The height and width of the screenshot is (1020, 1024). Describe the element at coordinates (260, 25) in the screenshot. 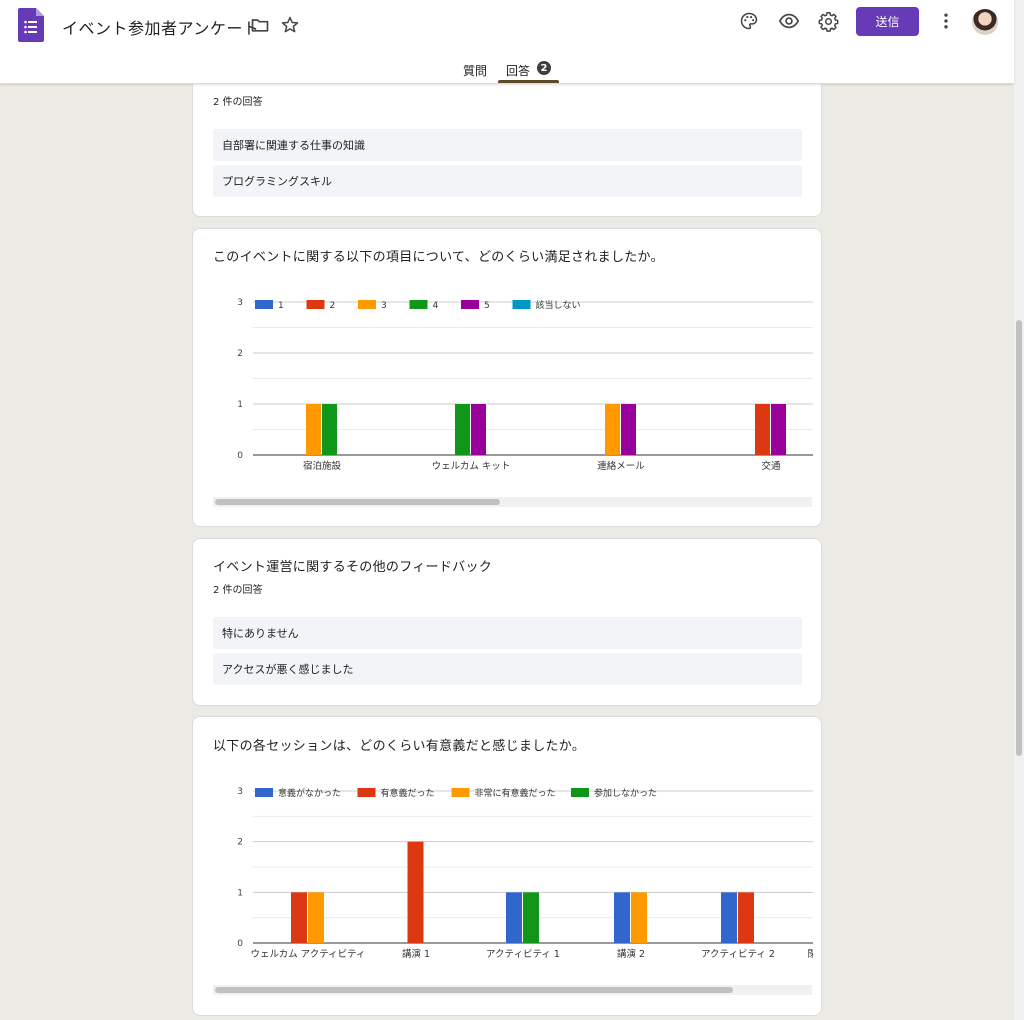

I see `folder-icon` at that location.